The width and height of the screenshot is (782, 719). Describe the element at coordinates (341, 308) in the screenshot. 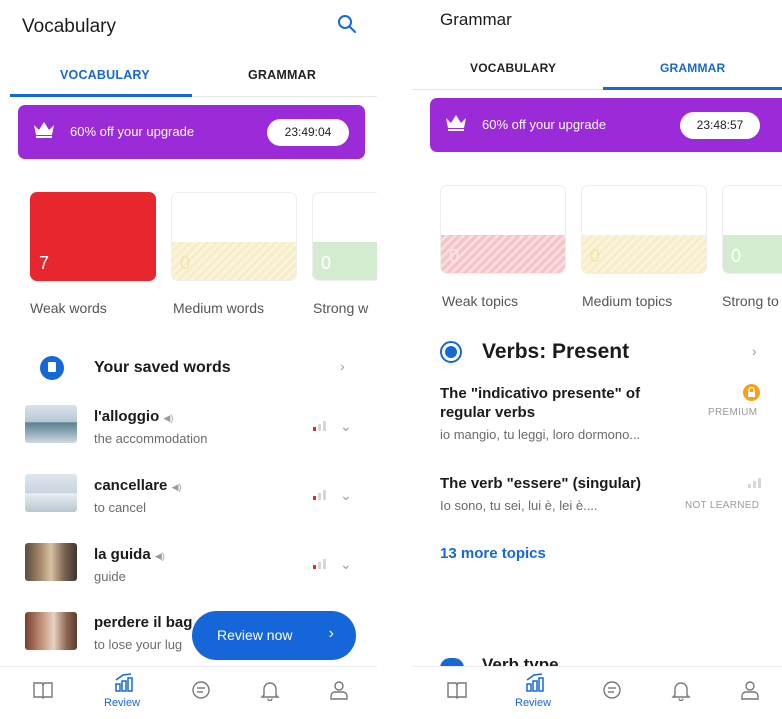

I see `strong-words-label: Strong w` at that location.